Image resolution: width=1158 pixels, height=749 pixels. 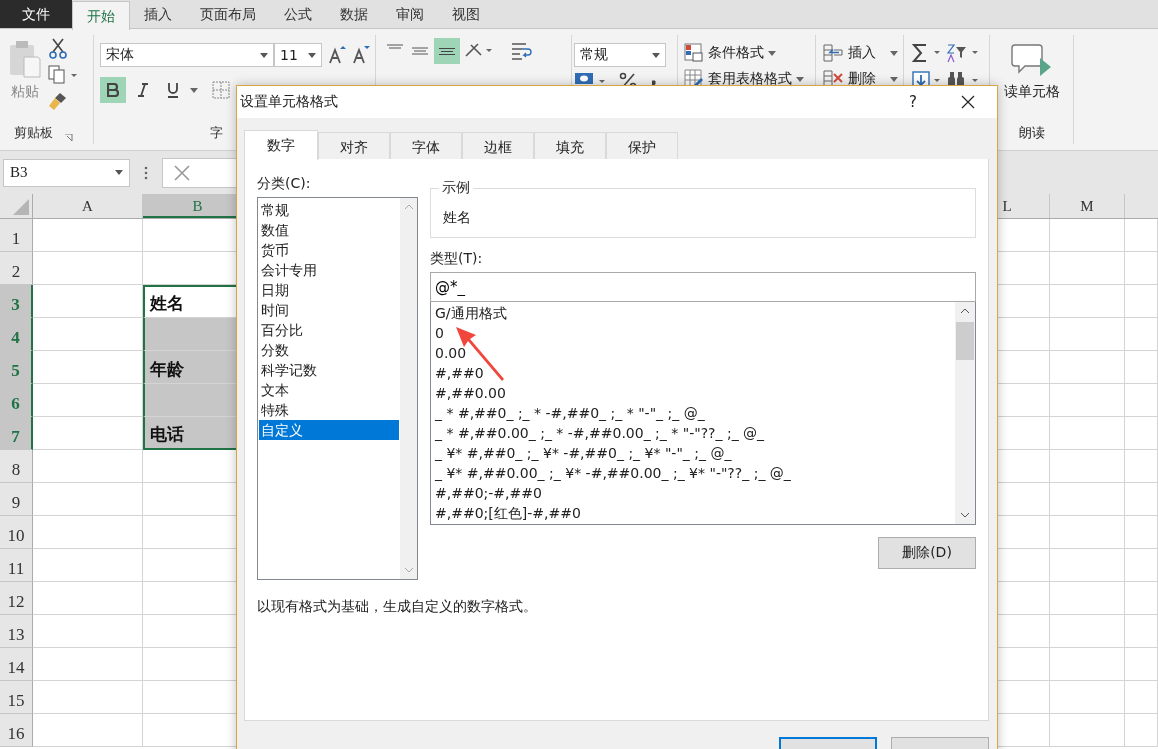 What do you see at coordinates (693, 513) in the screenshot?
I see `format-item: #,##0;[红色]-#,##0` at bounding box center [693, 513].